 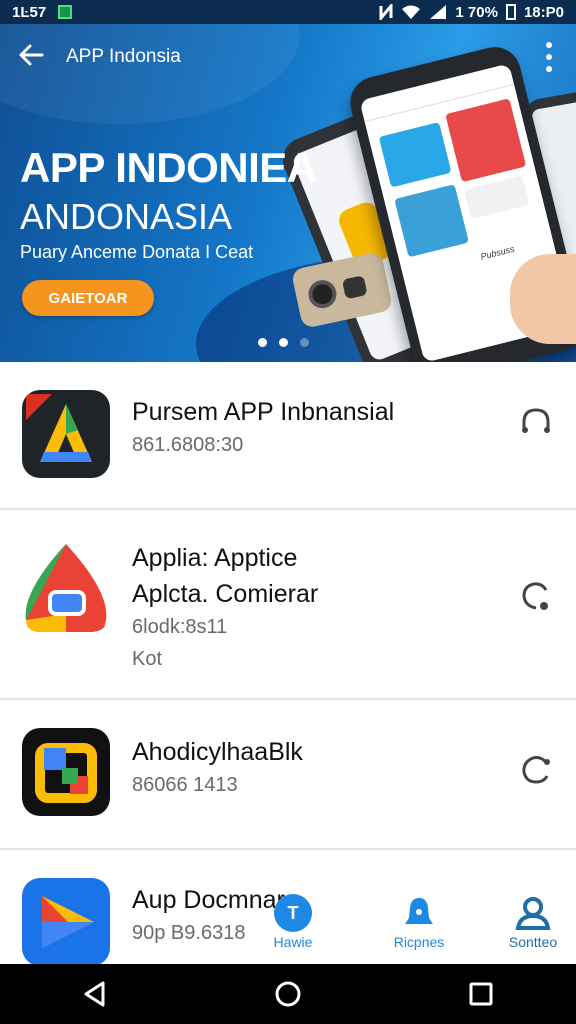 I want to click on app-meta: 861.6808:30, so click(x=188, y=445).